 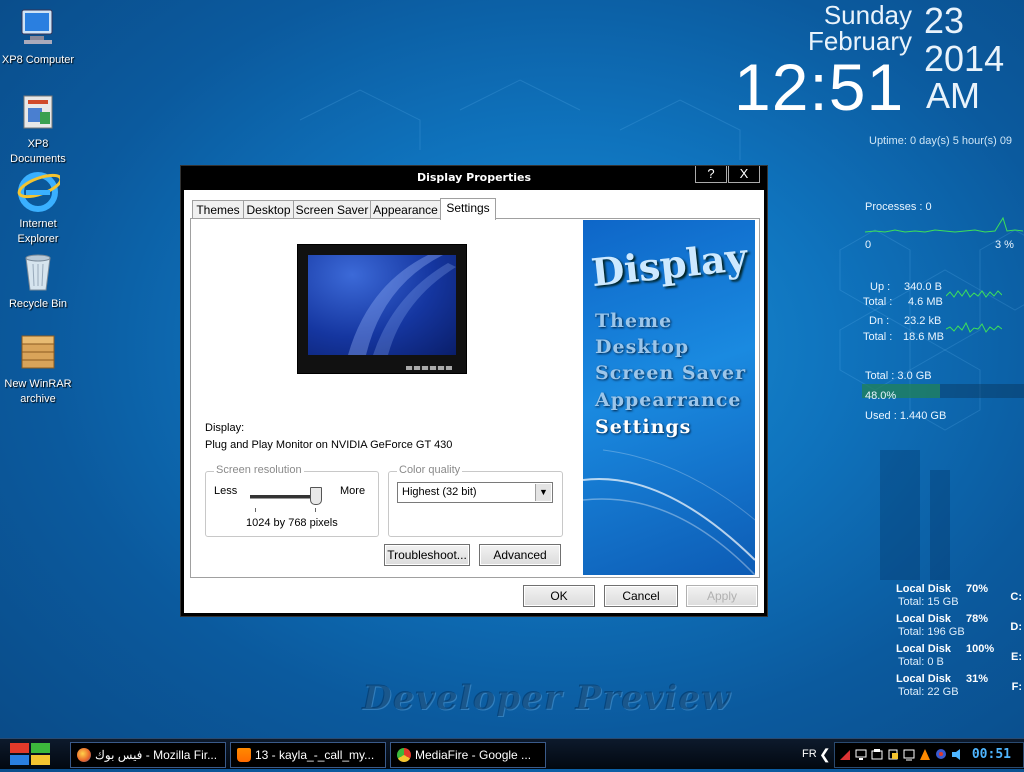 What do you see at coordinates (906, 416) in the screenshot?
I see `memory-used: Used : 1.440 GB` at bounding box center [906, 416].